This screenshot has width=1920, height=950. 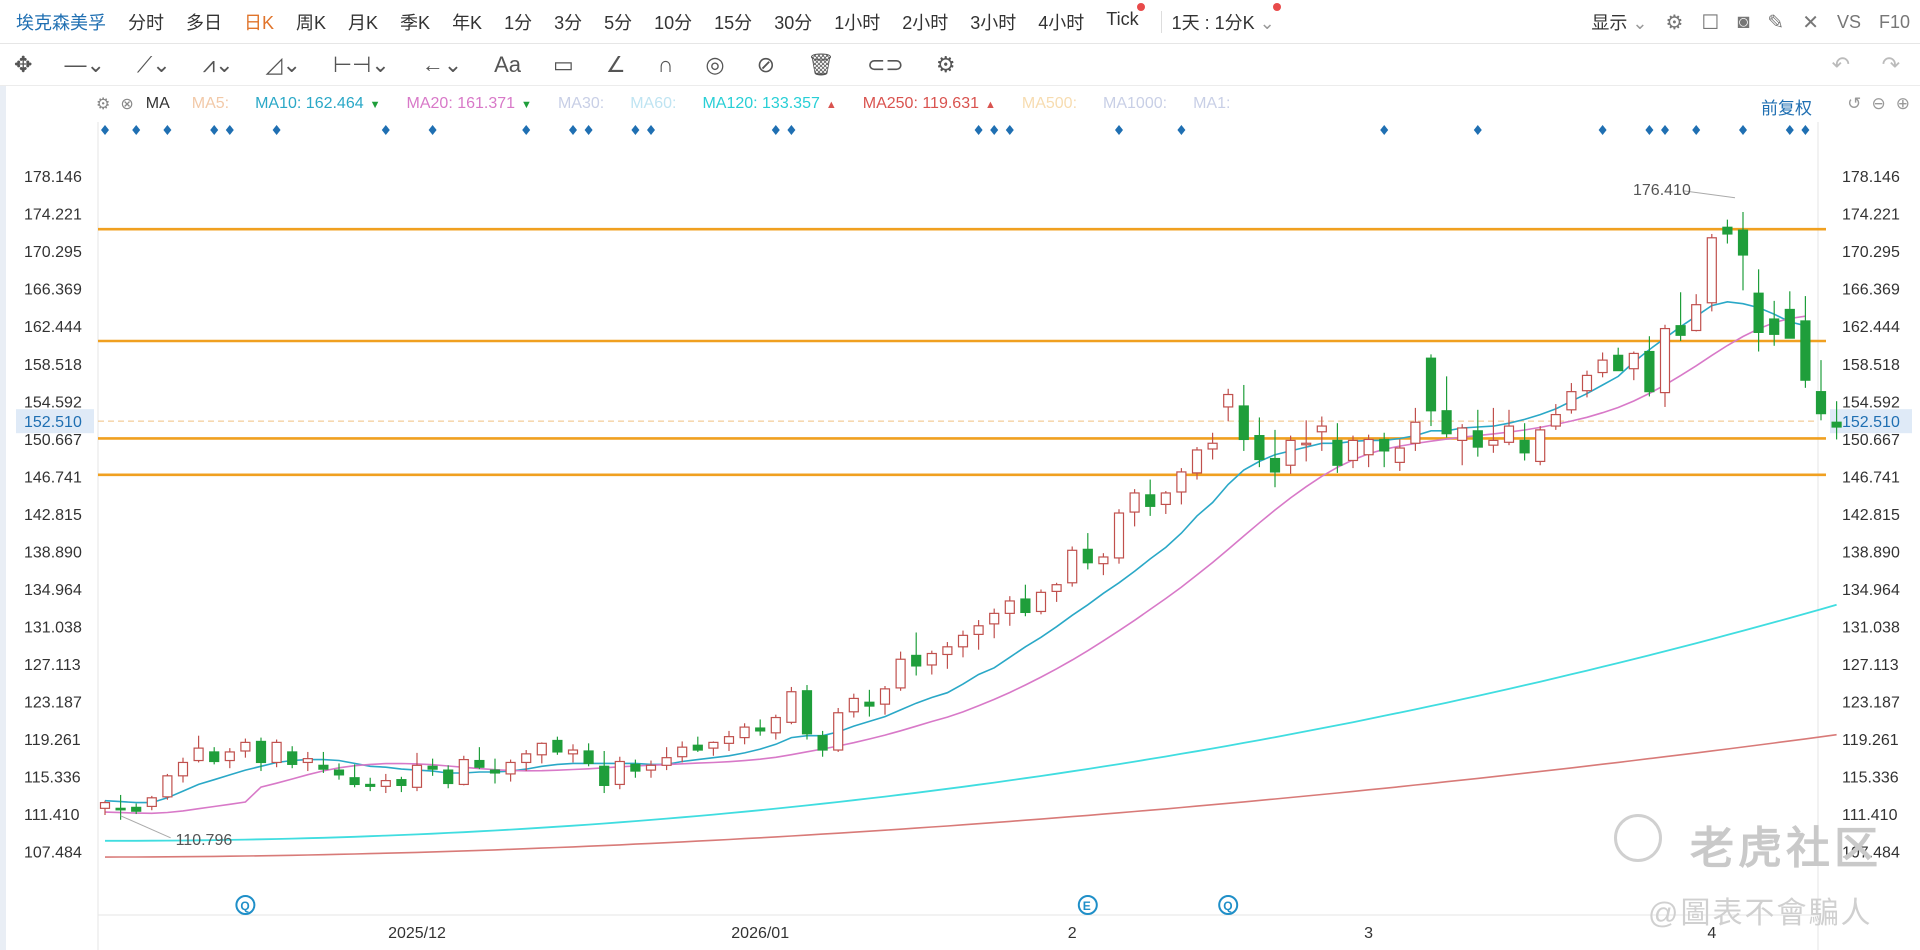 I want to click on y-tick-right: 178.146, so click(x=1871, y=177).